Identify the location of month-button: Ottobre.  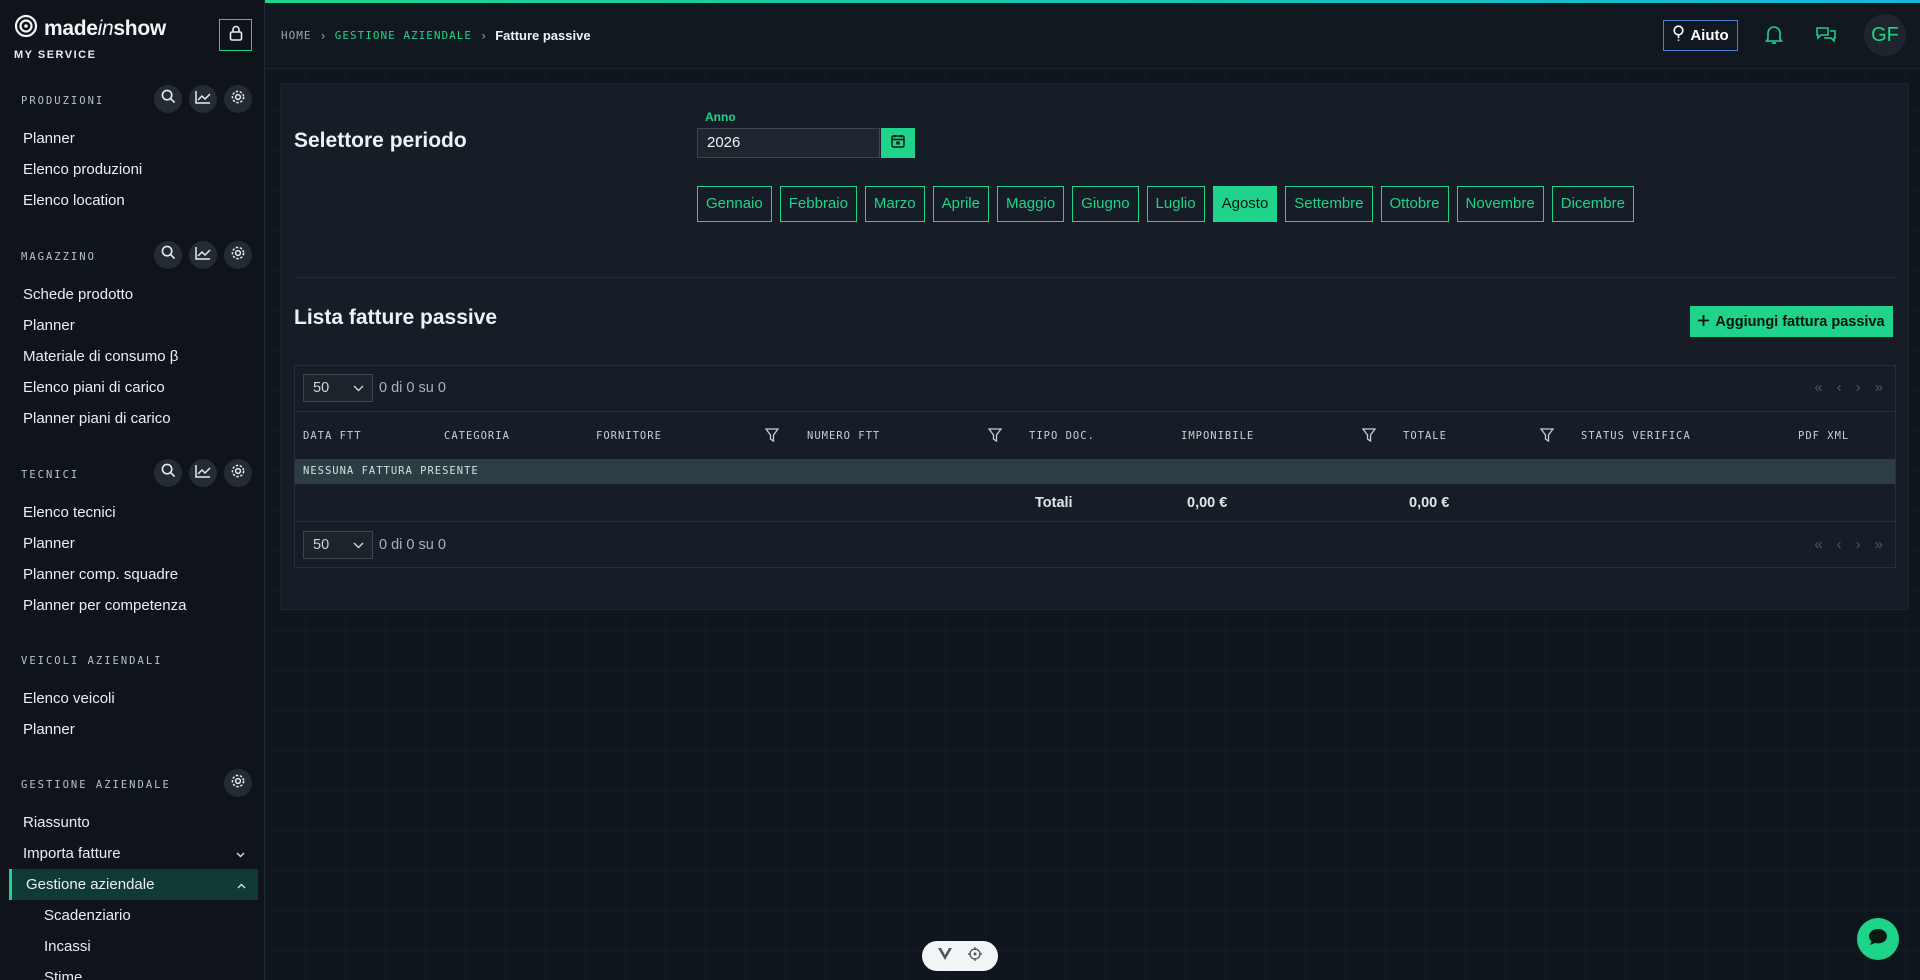
(1414, 204).